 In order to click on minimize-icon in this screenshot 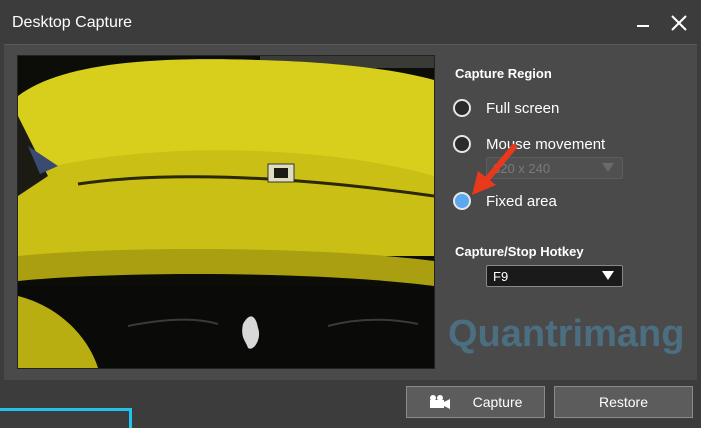, I will do `click(643, 26)`.